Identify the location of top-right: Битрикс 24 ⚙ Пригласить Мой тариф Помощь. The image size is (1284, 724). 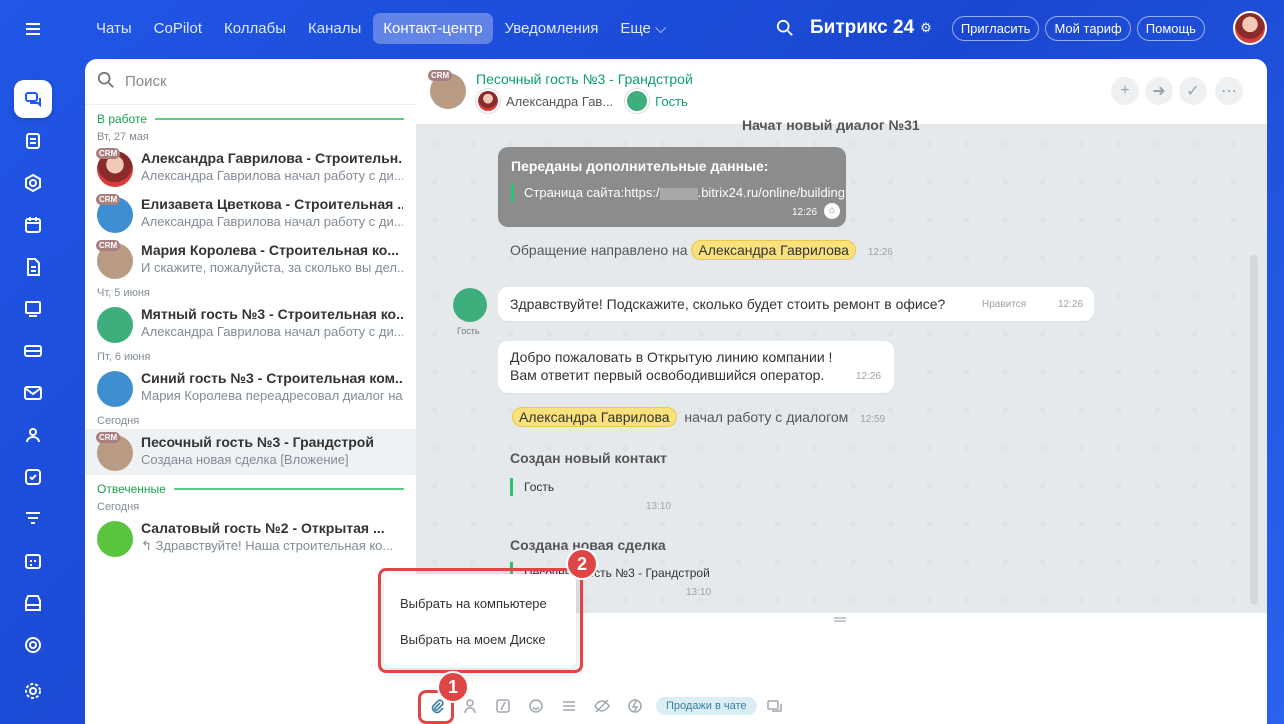
(990, 28).